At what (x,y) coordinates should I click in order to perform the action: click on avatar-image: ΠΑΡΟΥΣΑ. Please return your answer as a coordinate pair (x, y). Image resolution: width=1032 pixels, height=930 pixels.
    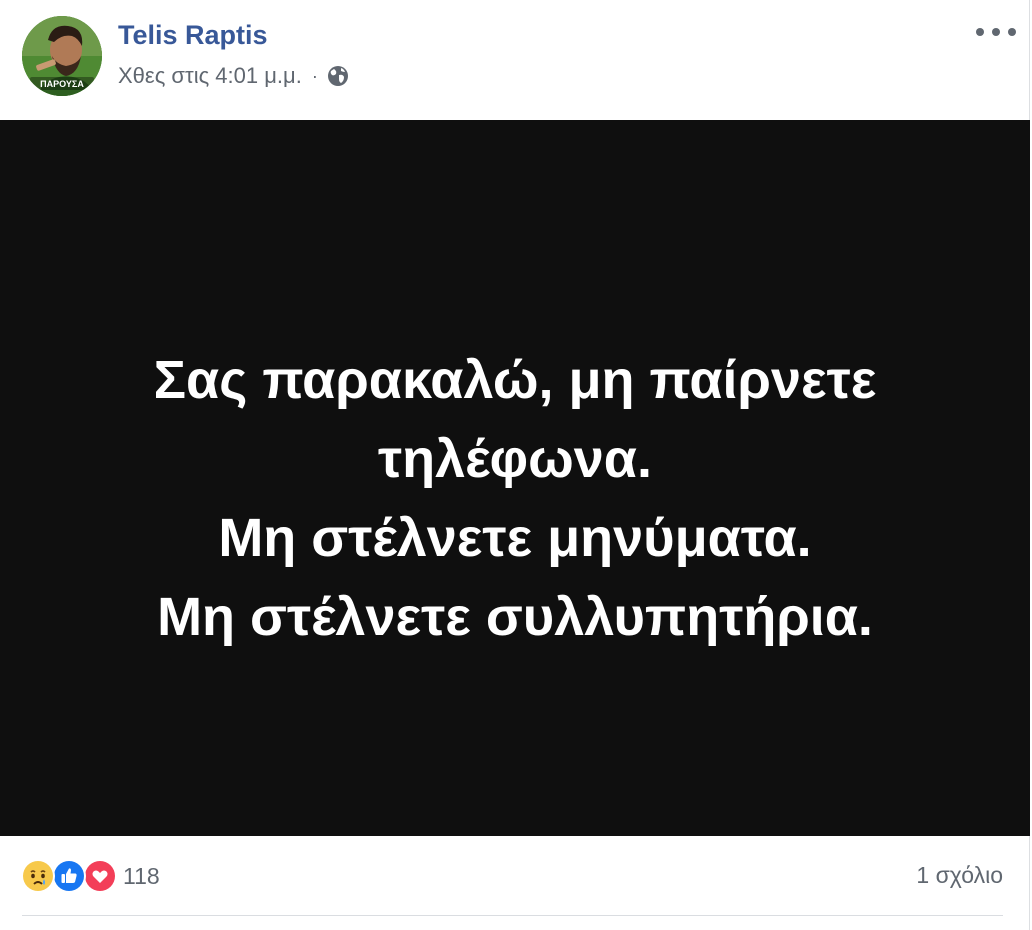
    Looking at the image, I should click on (62, 56).